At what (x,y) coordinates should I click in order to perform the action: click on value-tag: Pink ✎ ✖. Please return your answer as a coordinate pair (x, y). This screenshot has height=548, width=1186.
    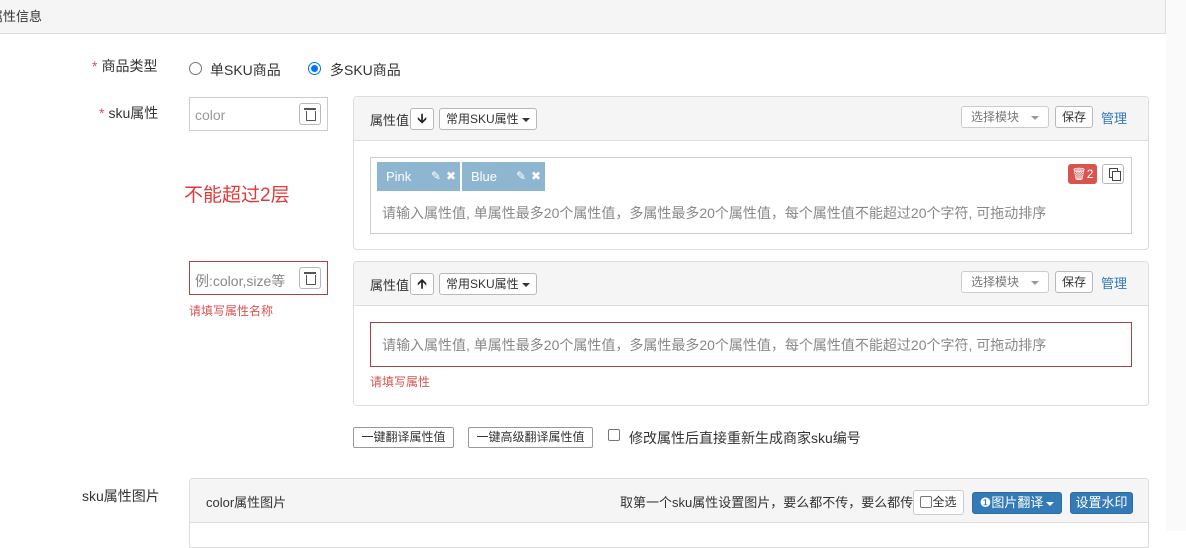
    Looking at the image, I should click on (418, 176).